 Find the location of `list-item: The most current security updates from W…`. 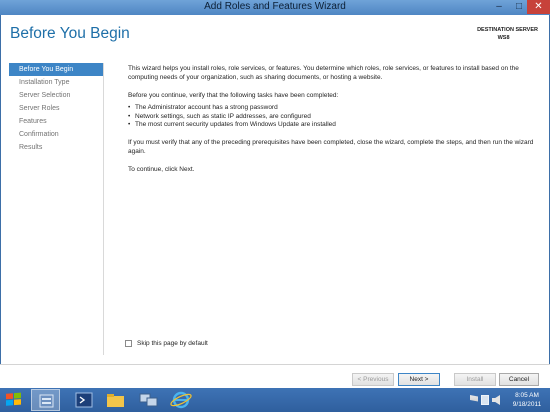

list-item: The most current security updates from W… is located at coordinates (331, 125).